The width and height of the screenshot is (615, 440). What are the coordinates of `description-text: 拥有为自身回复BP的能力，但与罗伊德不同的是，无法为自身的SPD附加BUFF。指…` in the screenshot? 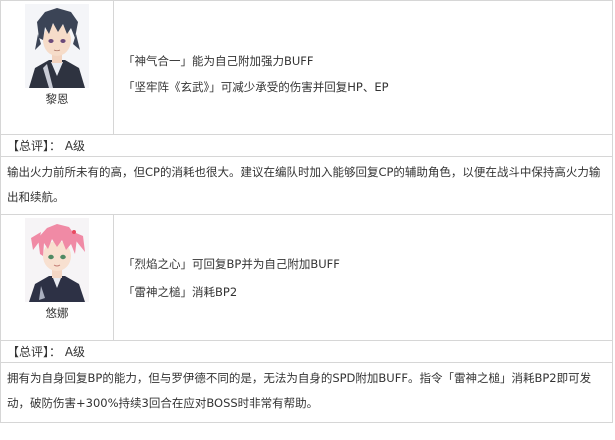 It's located at (299, 390).